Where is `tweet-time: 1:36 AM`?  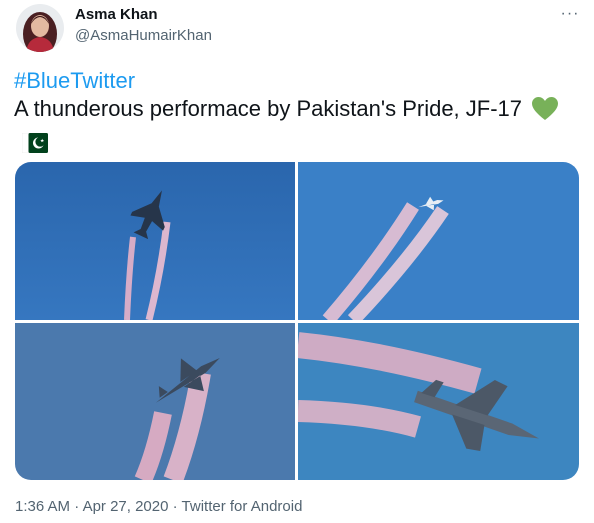
tweet-time: 1:36 AM is located at coordinates (42, 506).